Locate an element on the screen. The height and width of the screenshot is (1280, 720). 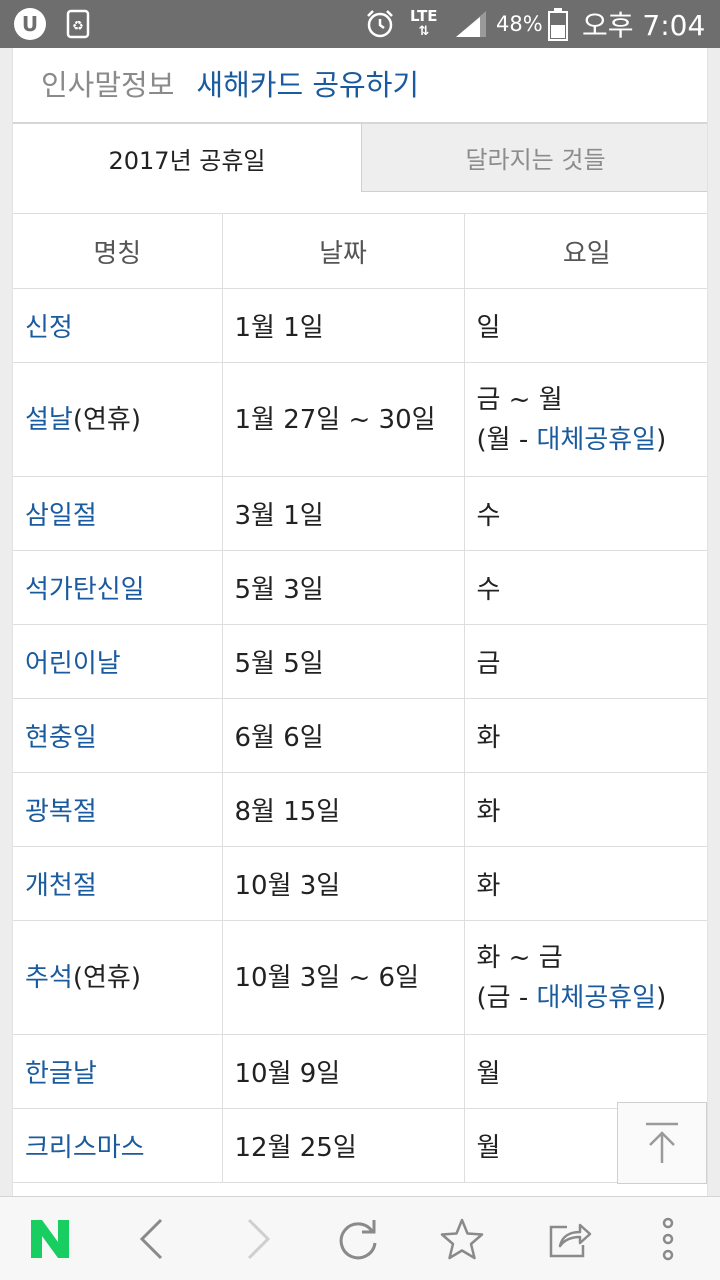
holiday-date: 8월 15일 is located at coordinates (343, 809).